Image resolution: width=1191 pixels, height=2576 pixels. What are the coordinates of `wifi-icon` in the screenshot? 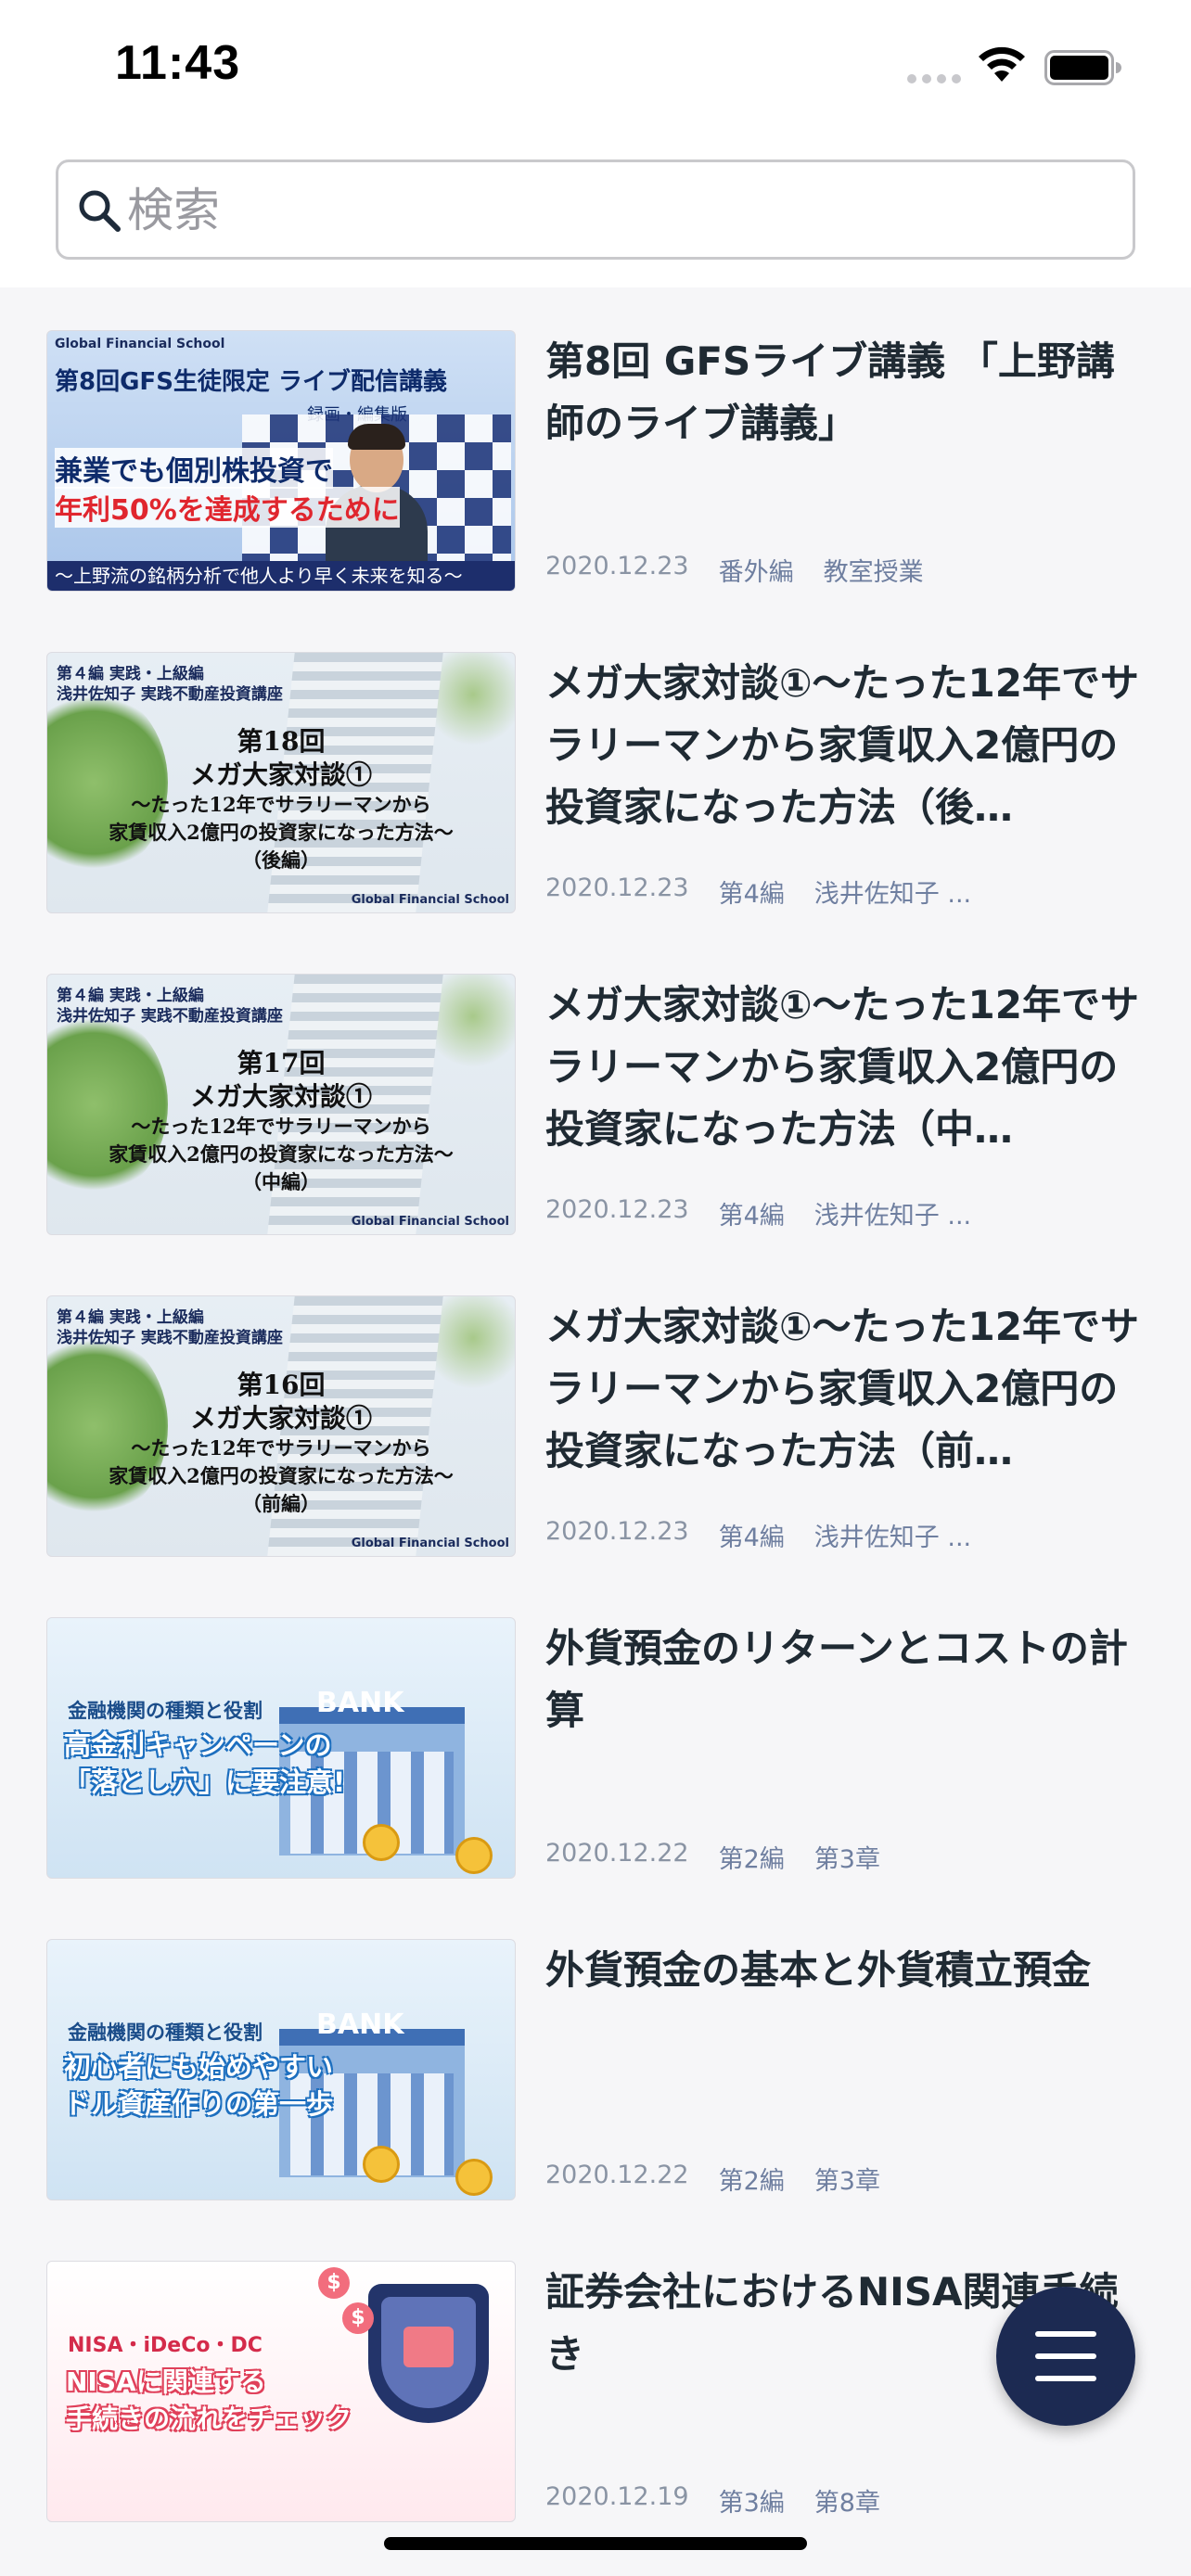 It's located at (1002, 64).